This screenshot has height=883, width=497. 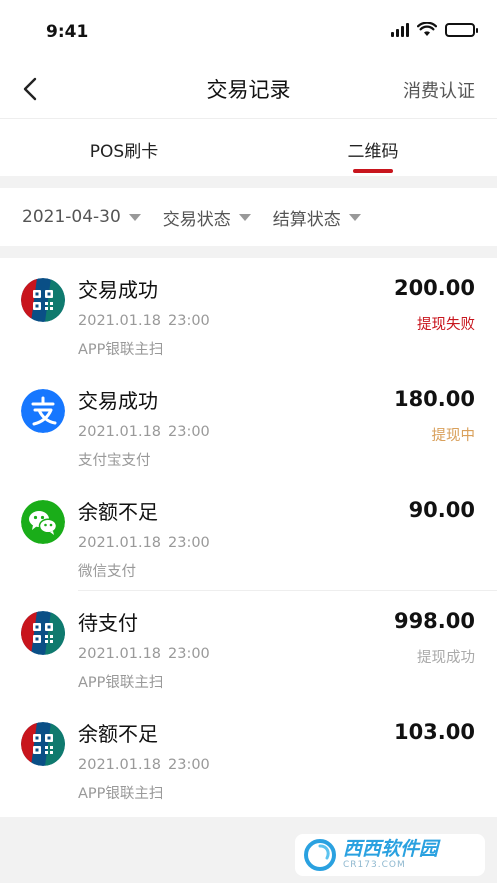 What do you see at coordinates (248, 424) in the screenshot?
I see `transaction-row: 交易成功 2021.01.18 23:00 支付宝支付 180.00 提现中` at bounding box center [248, 424].